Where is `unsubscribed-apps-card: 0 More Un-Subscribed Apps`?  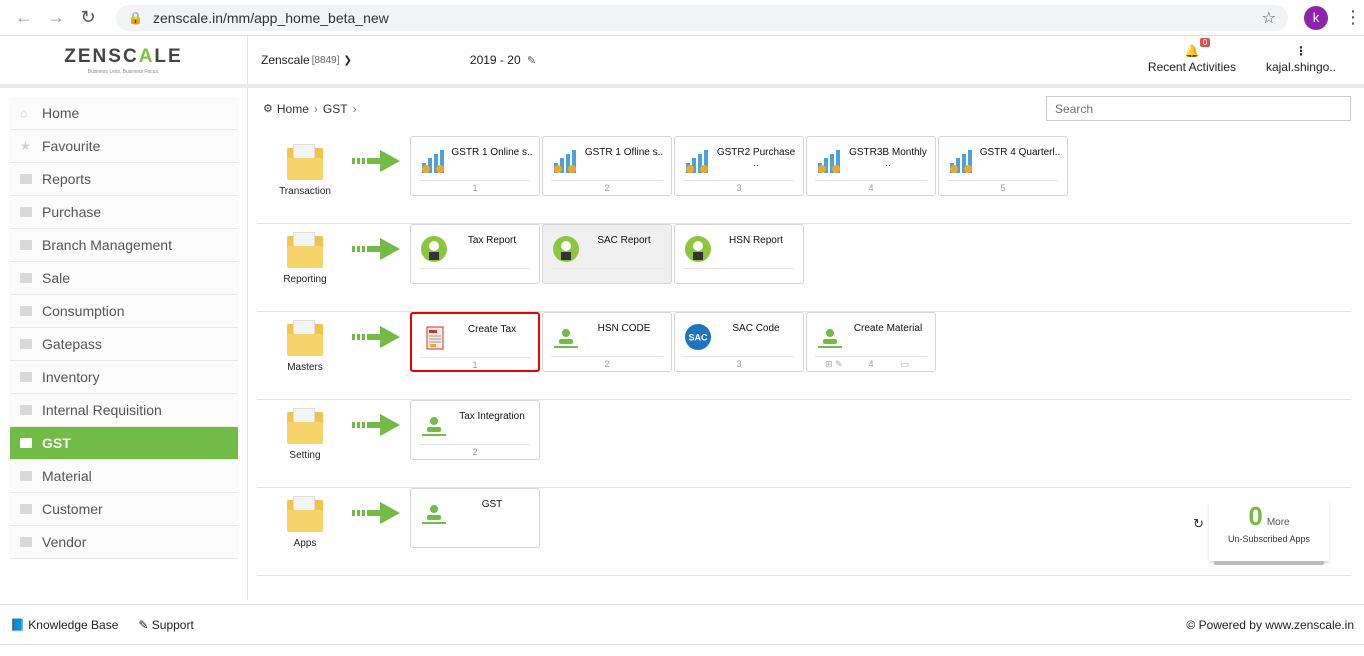
unsubscribed-apps-card: 0 More Un-Subscribed Apps is located at coordinates (1269, 533).